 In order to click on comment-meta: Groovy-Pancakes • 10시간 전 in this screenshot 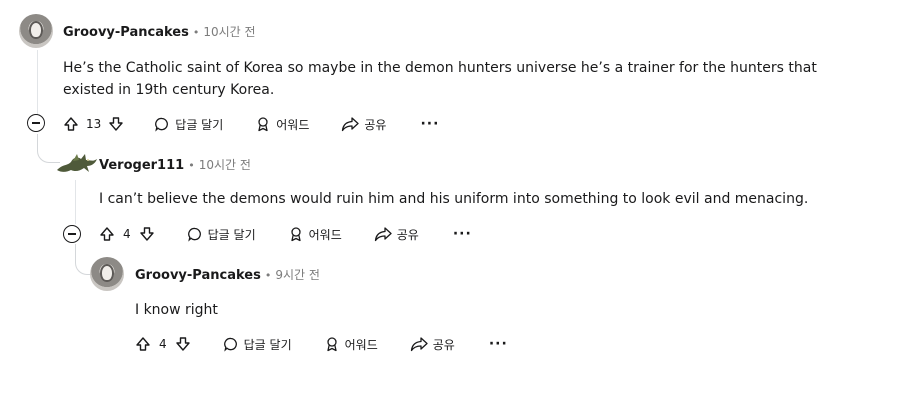, I will do `click(159, 31)`.